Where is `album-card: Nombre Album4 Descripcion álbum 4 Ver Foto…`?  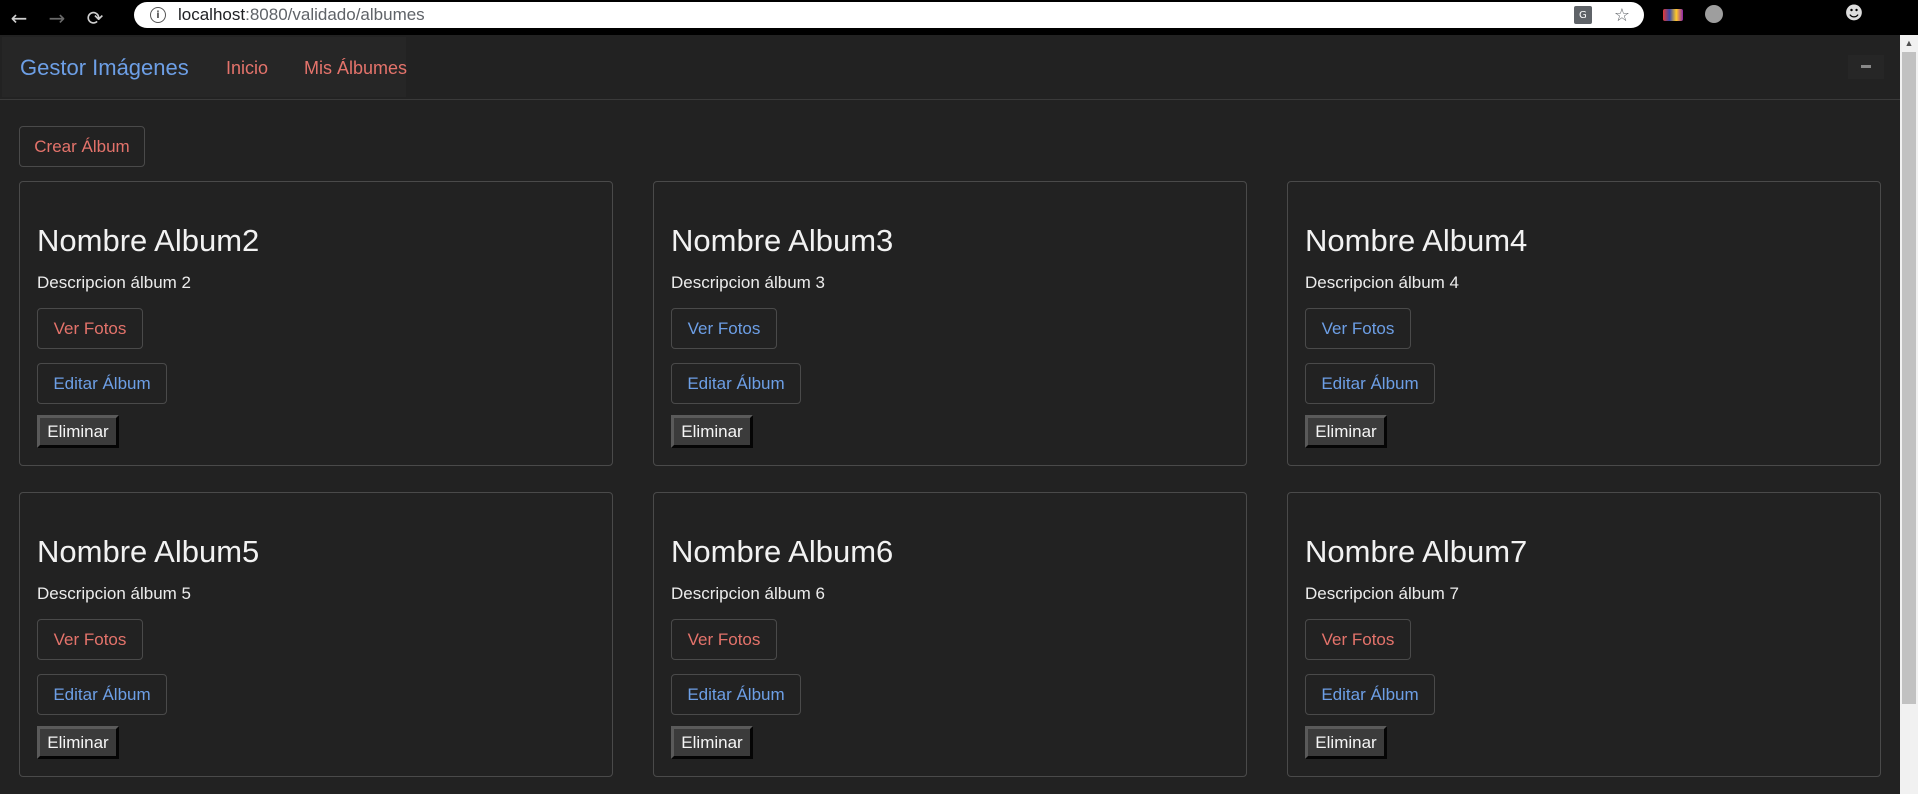
album-card: Nombre Album4 Descripcion álbum 4 Ver Foto… is located at coordinates (1584, 323).